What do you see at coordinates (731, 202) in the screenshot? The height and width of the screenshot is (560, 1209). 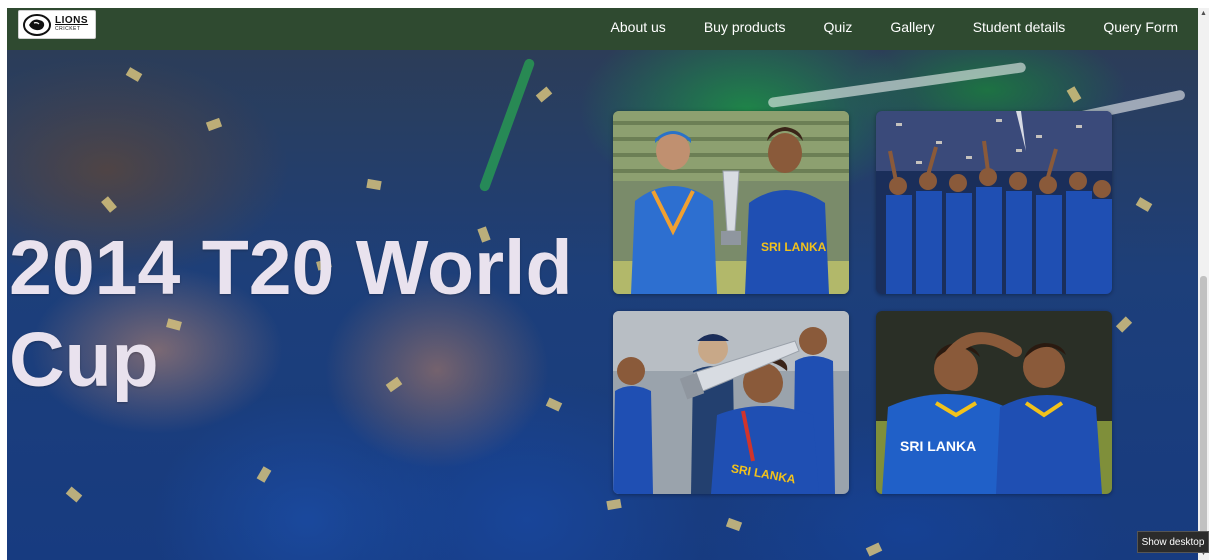 I see `gallery-photo-trophy-captains: SRI LANKA` at bounding box center [731, 202].